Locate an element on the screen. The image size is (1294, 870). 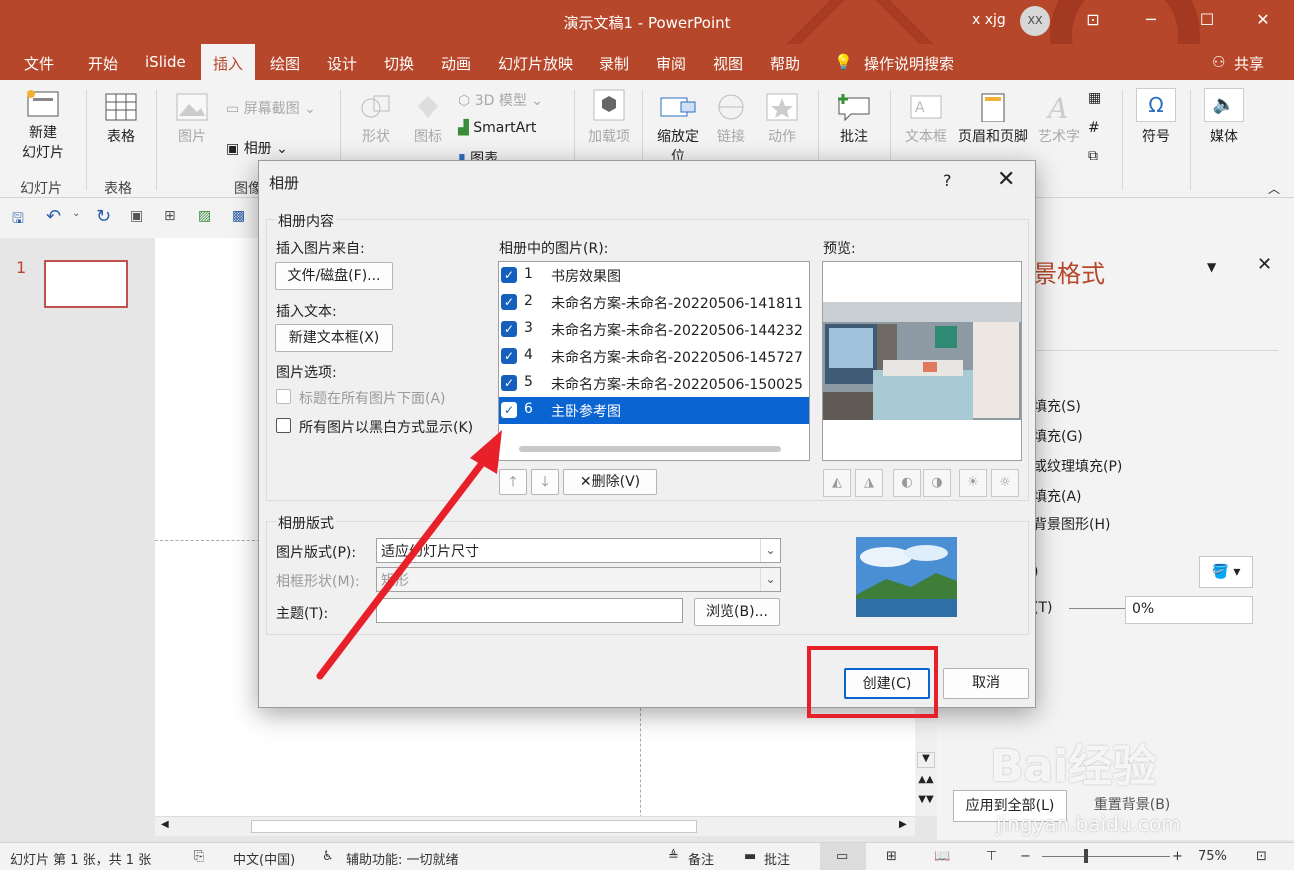
annotation-highlight-box is located at coordinates (872, 682).